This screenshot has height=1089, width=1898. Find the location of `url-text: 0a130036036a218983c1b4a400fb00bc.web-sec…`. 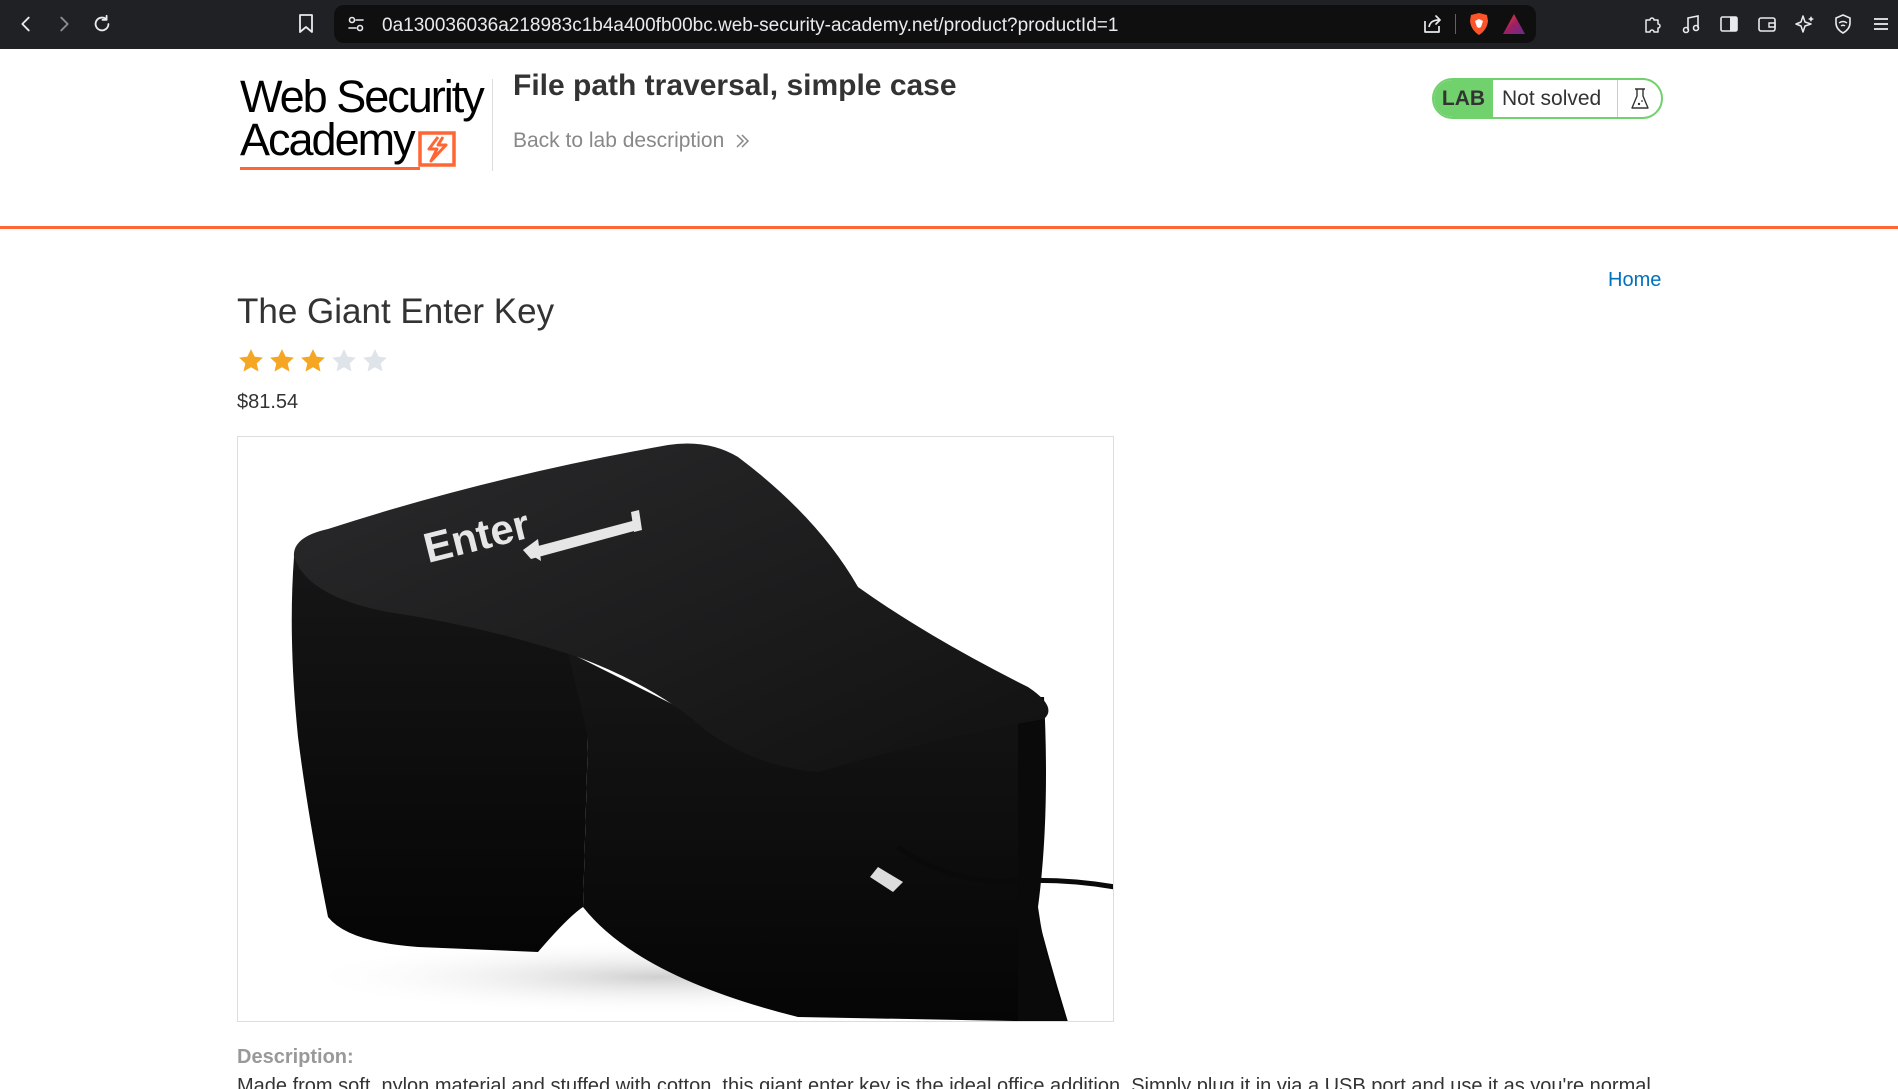

url-text: 0a130036036a218983c1b4a400fb00bc.web-sec… is located at coordinates (750, 26).